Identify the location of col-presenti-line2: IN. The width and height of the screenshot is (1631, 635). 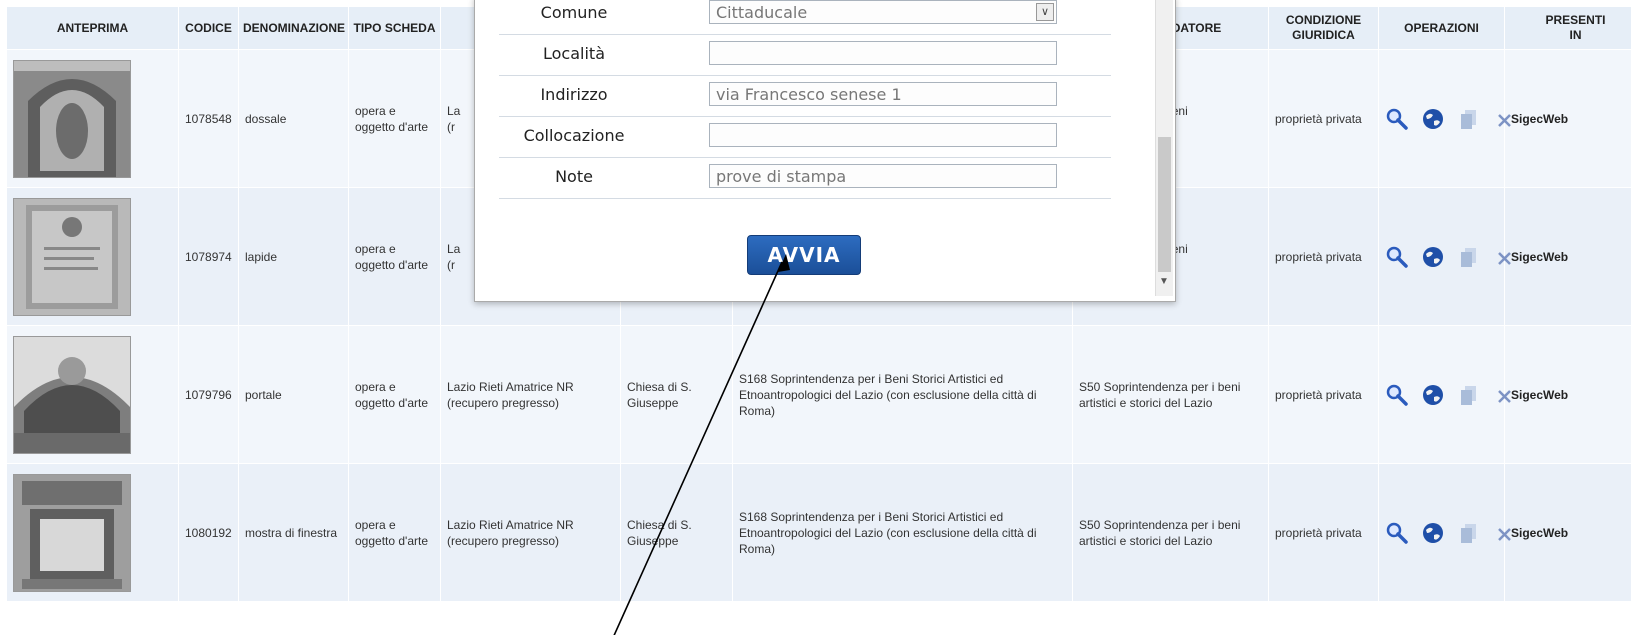
(1575, 35).